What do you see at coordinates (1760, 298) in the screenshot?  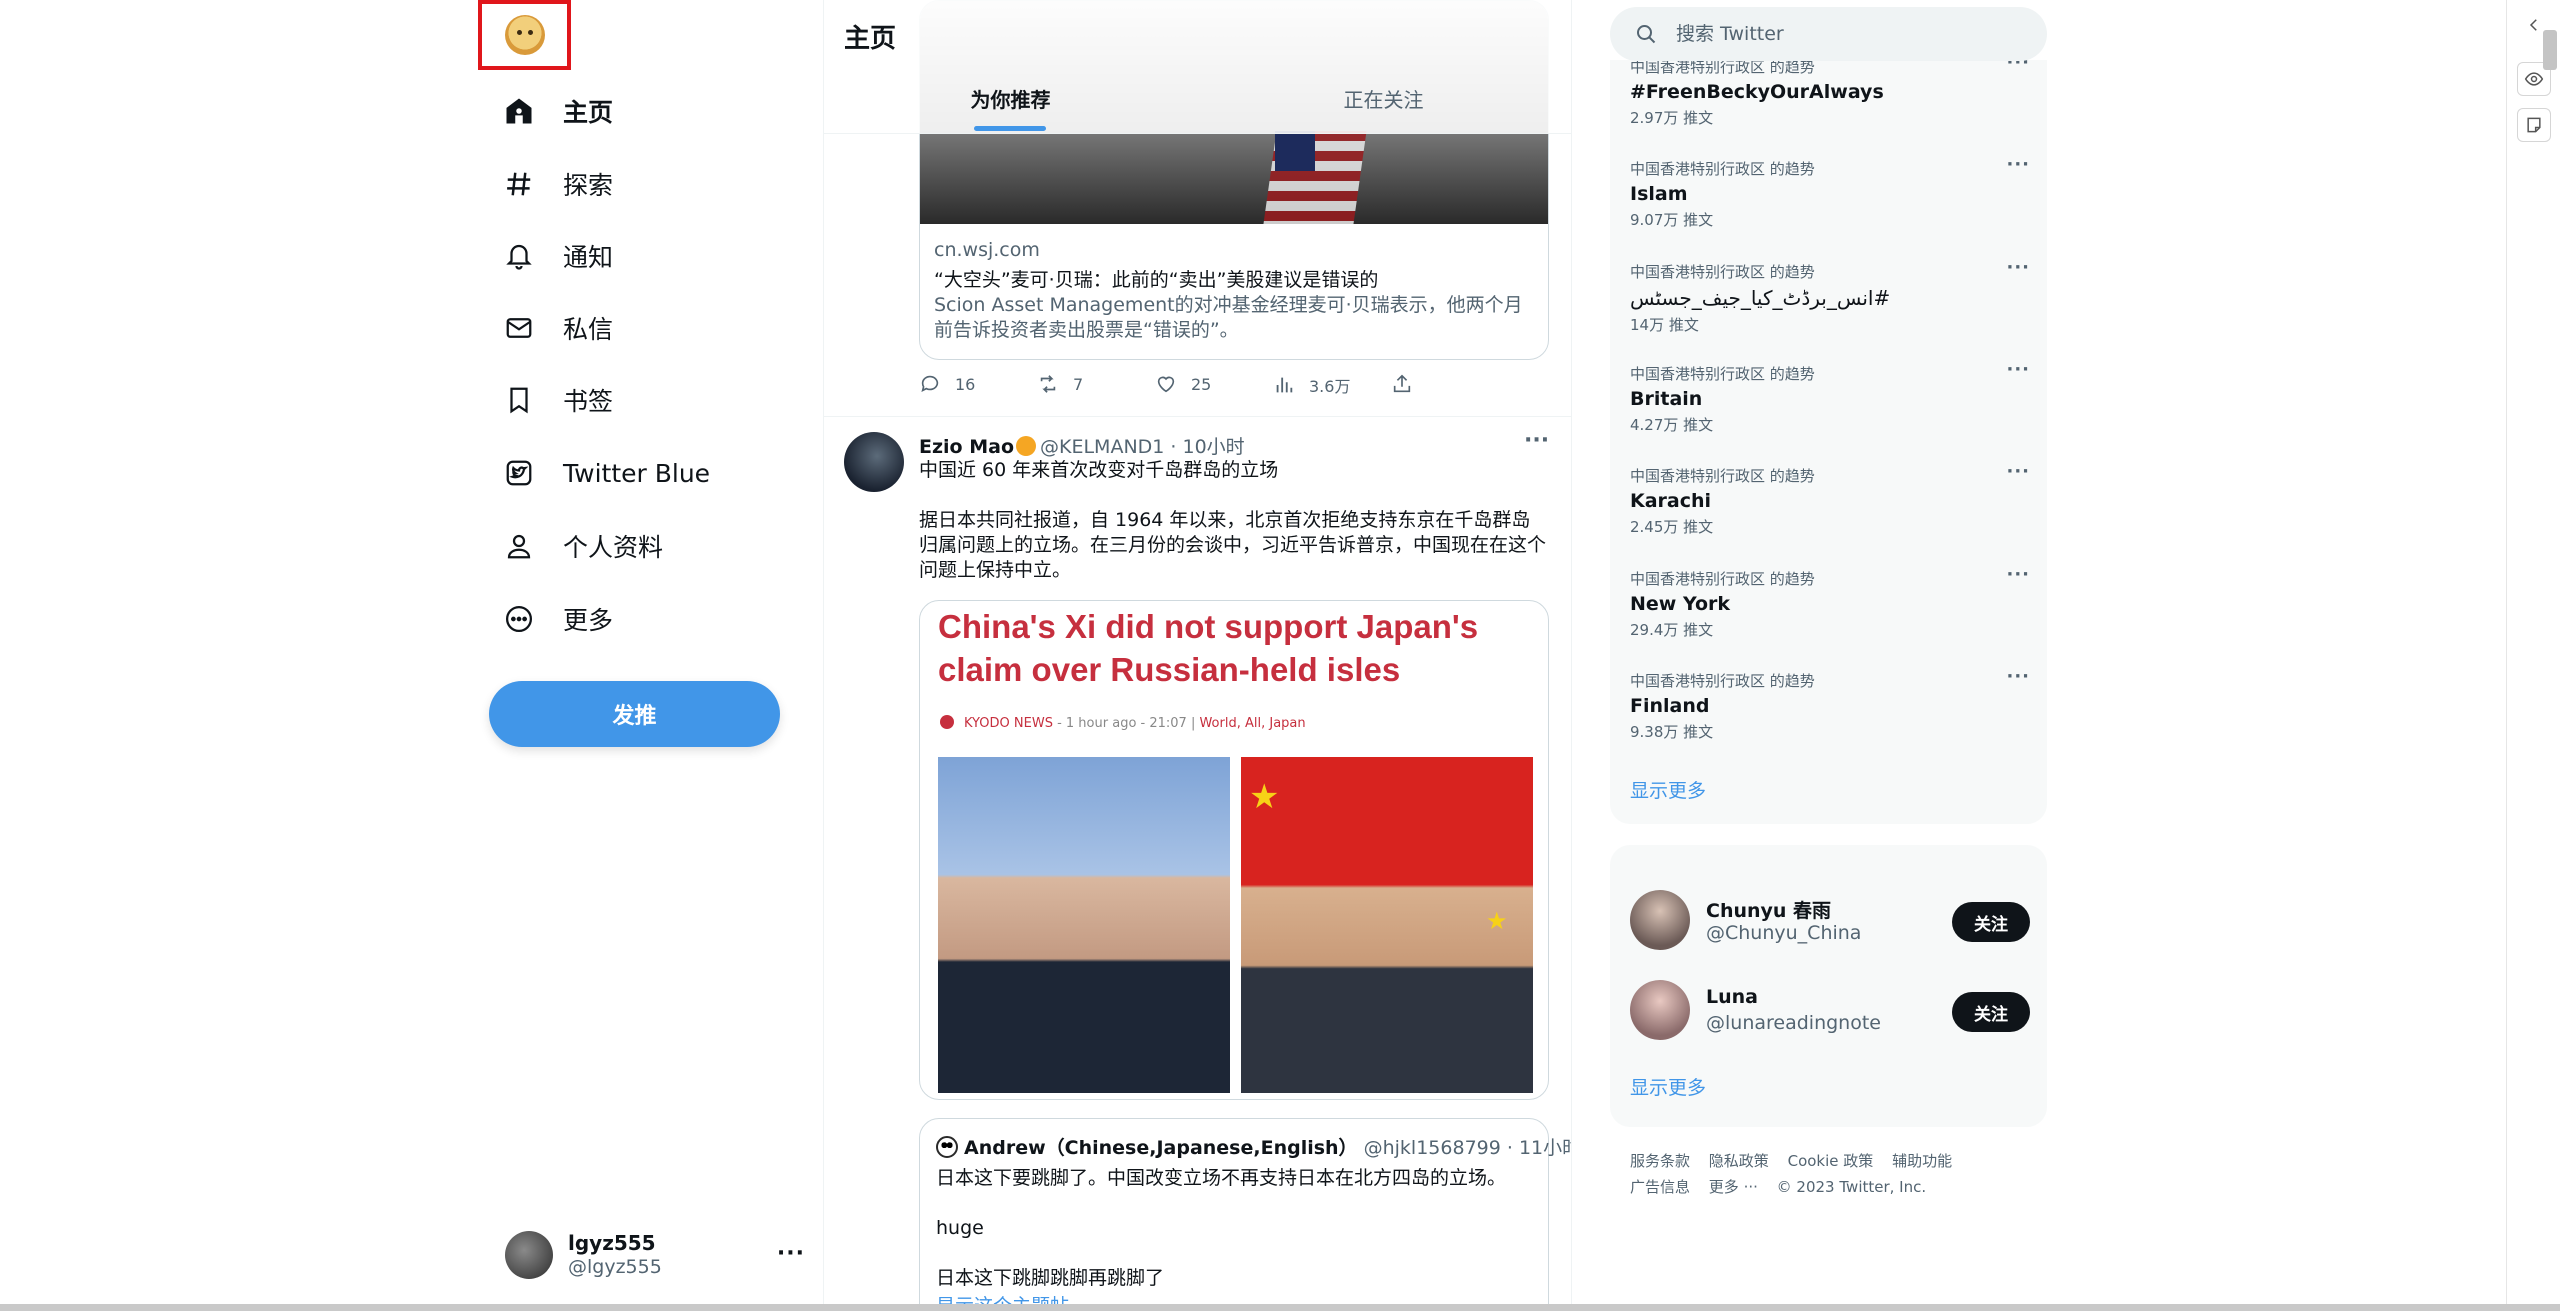 I see `trend-name: #انس_برڈٹ_کیا_جیف_جسٹس` at bounding box center [1760, 298].